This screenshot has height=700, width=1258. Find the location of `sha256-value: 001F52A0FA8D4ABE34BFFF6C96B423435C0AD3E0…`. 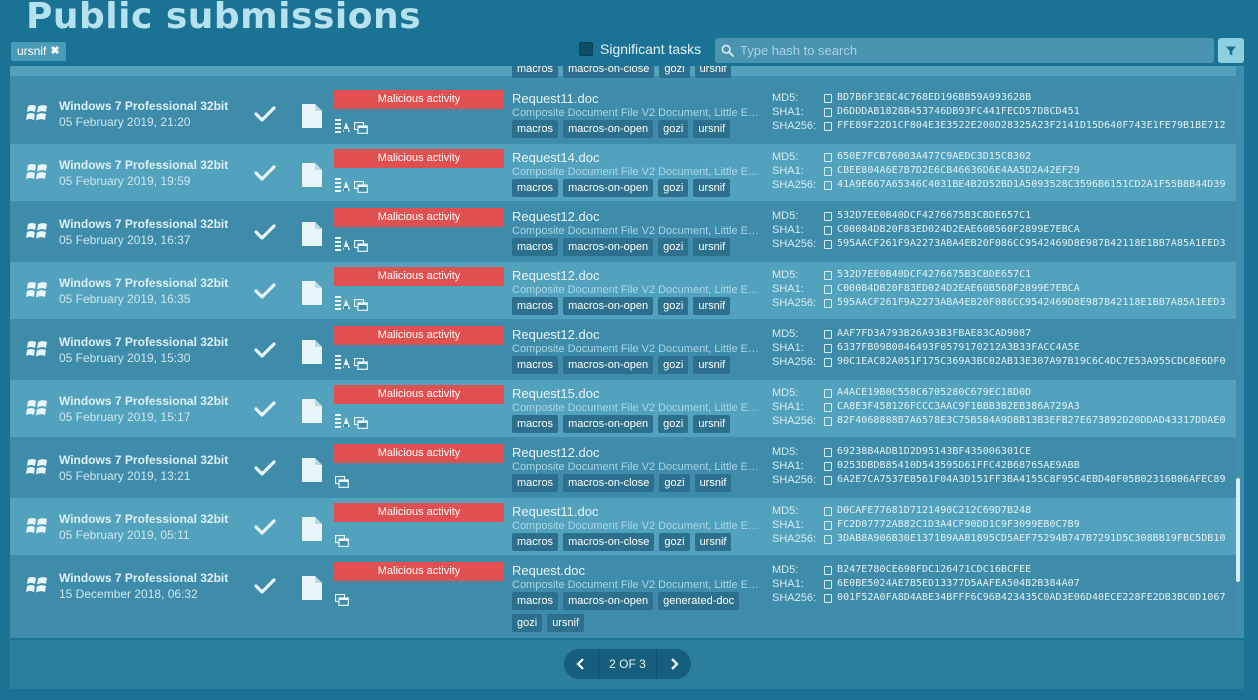

sha256-value: 001F52A0FA8D4ABE34BFFF6C96B423435C0AD3E0… is located at coordinates (1031, 598).